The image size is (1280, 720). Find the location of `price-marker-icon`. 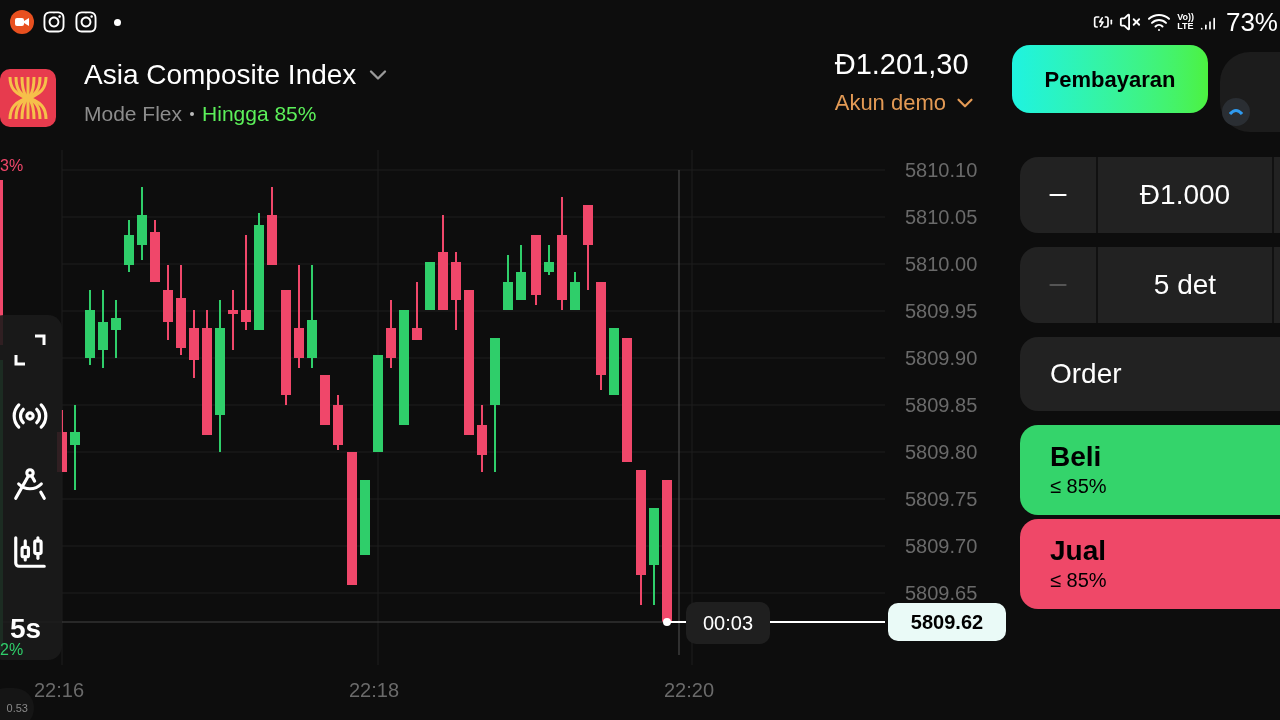

price-marker-icon is located at coordinates (667, 622).